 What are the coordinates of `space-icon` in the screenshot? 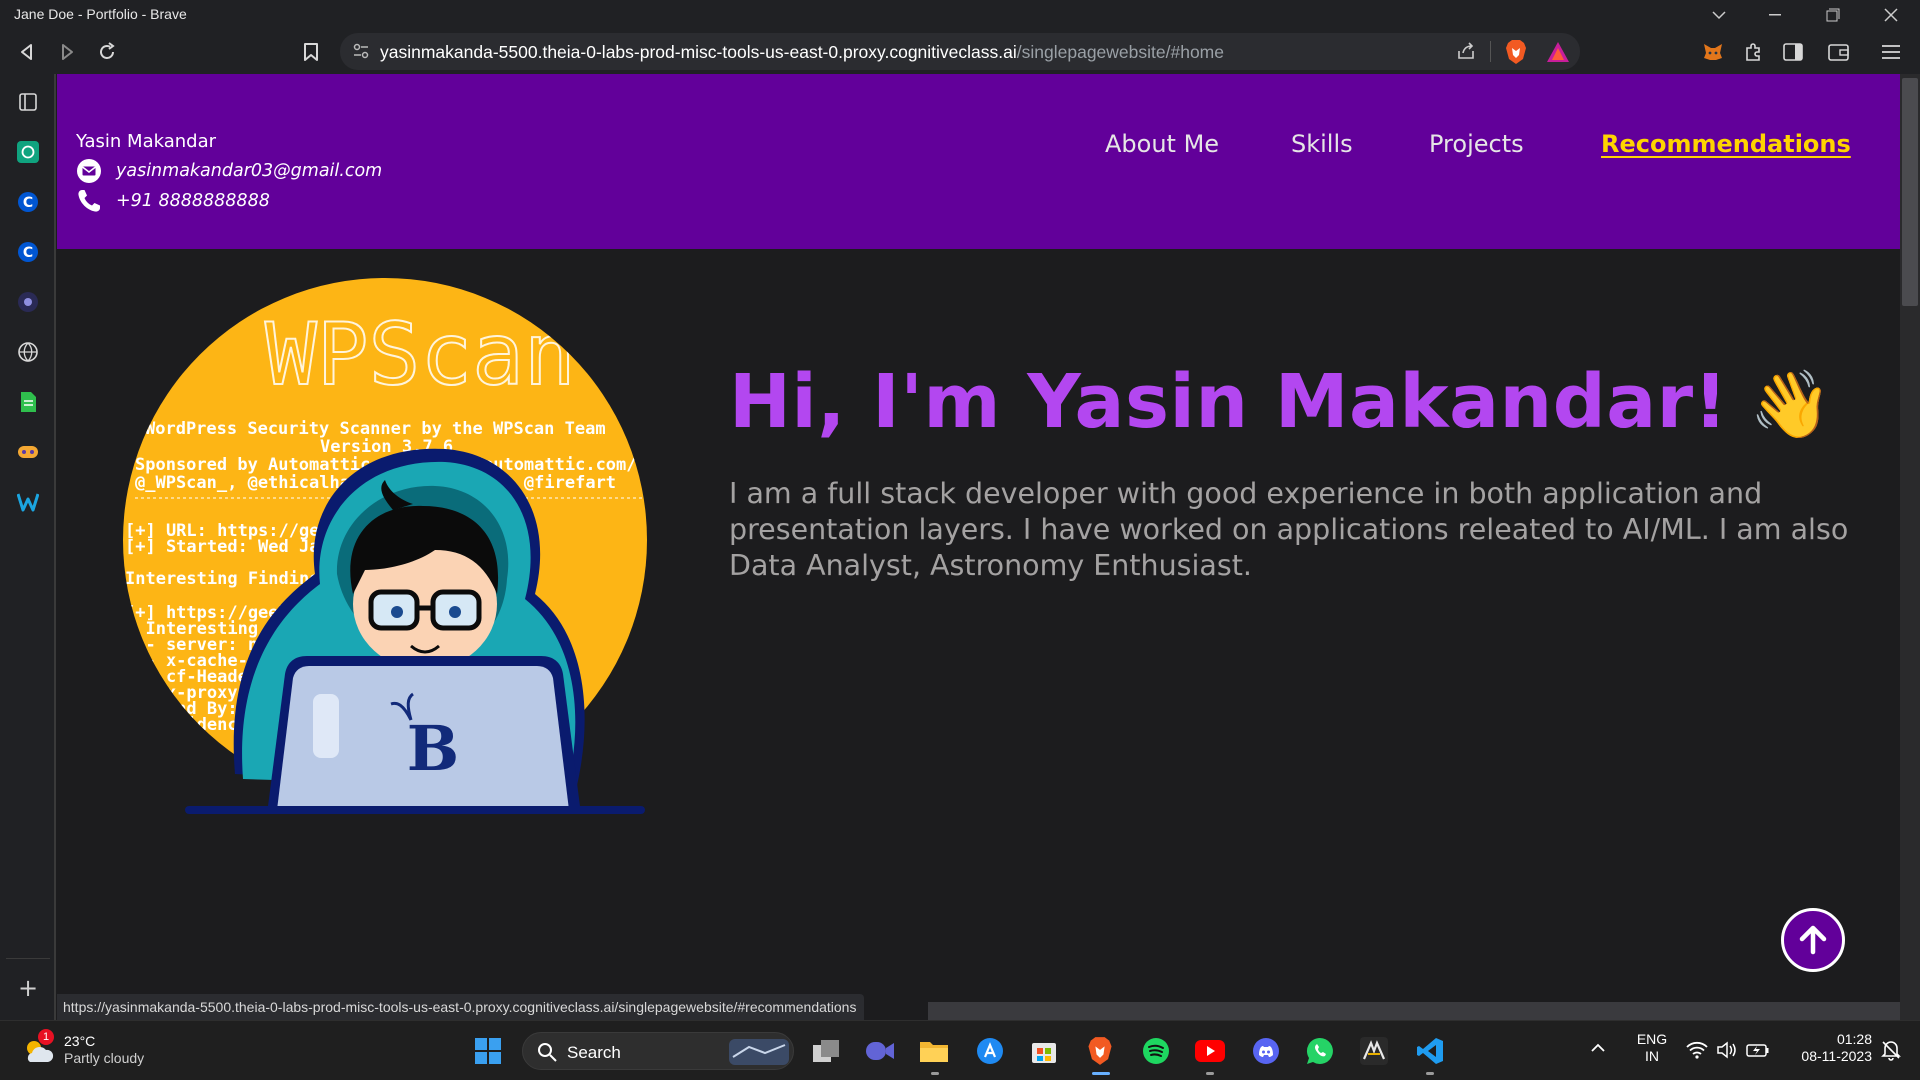 It's located at (28, 302).